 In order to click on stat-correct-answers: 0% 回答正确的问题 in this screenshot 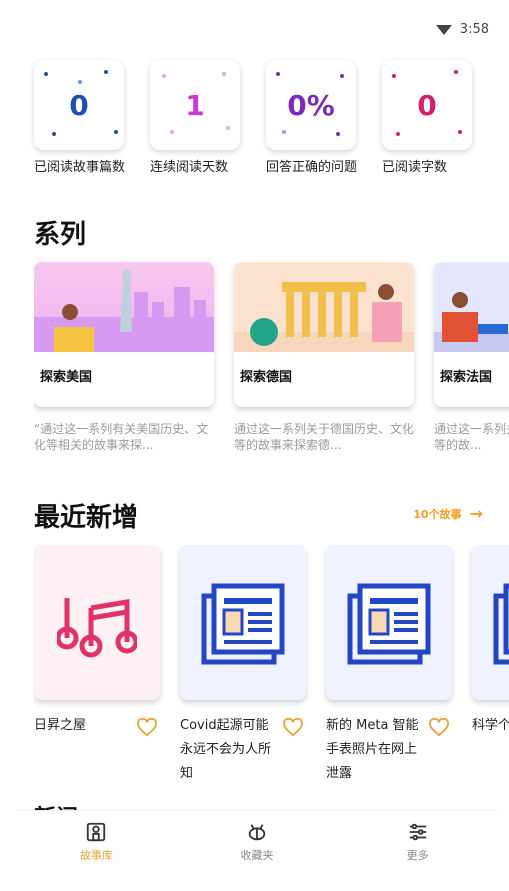, I will do `click(312, 119)`.